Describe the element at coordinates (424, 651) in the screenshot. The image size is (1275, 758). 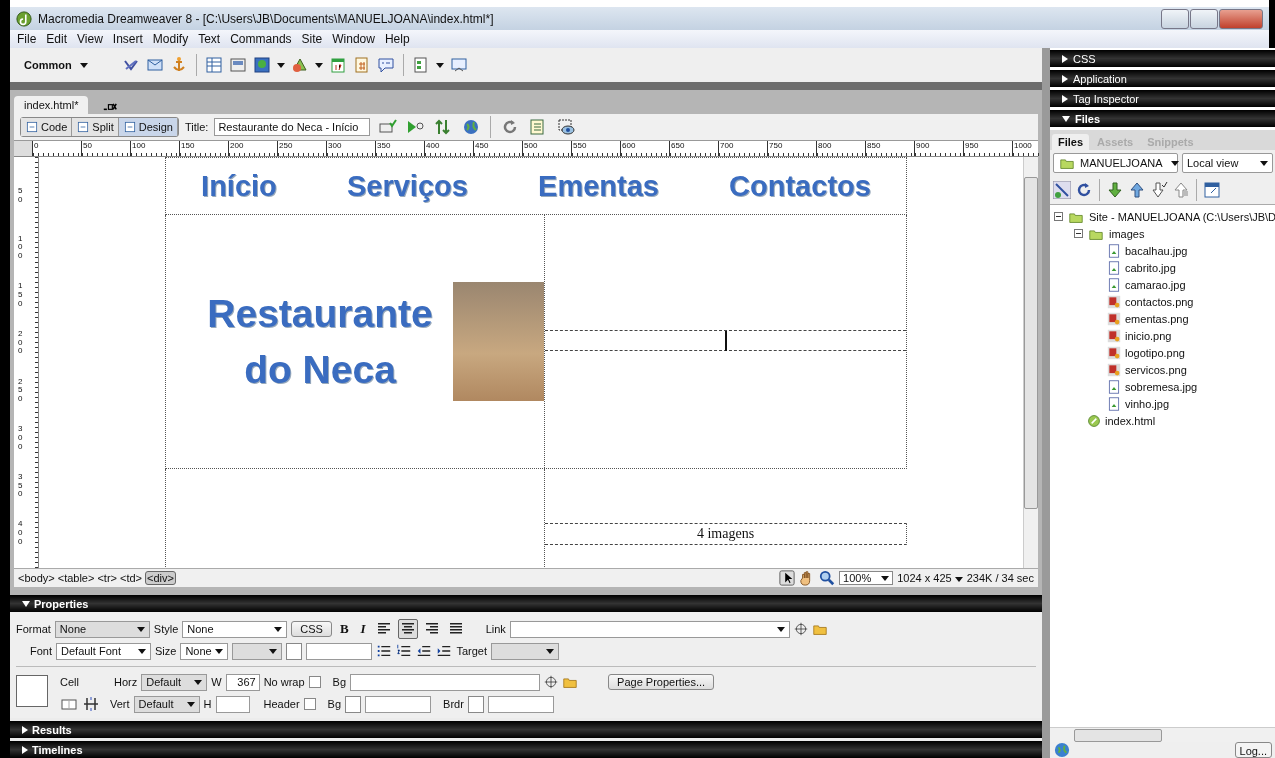
I see `outdent-icon` at that location.